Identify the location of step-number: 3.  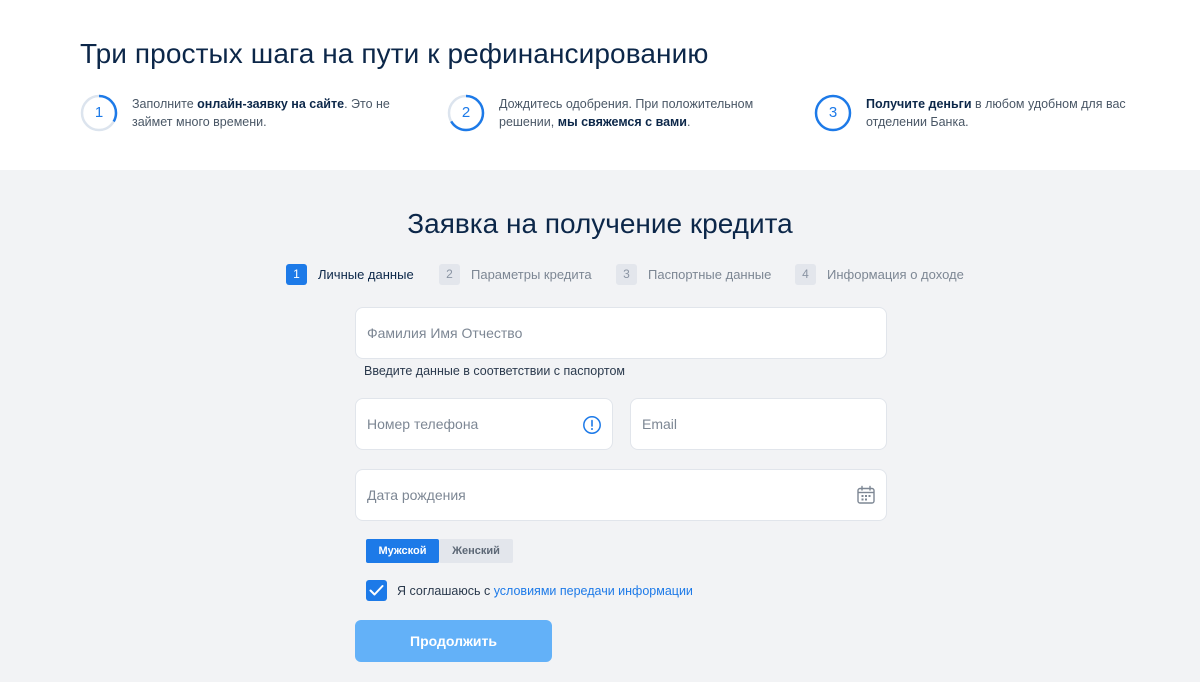
(833, 112).